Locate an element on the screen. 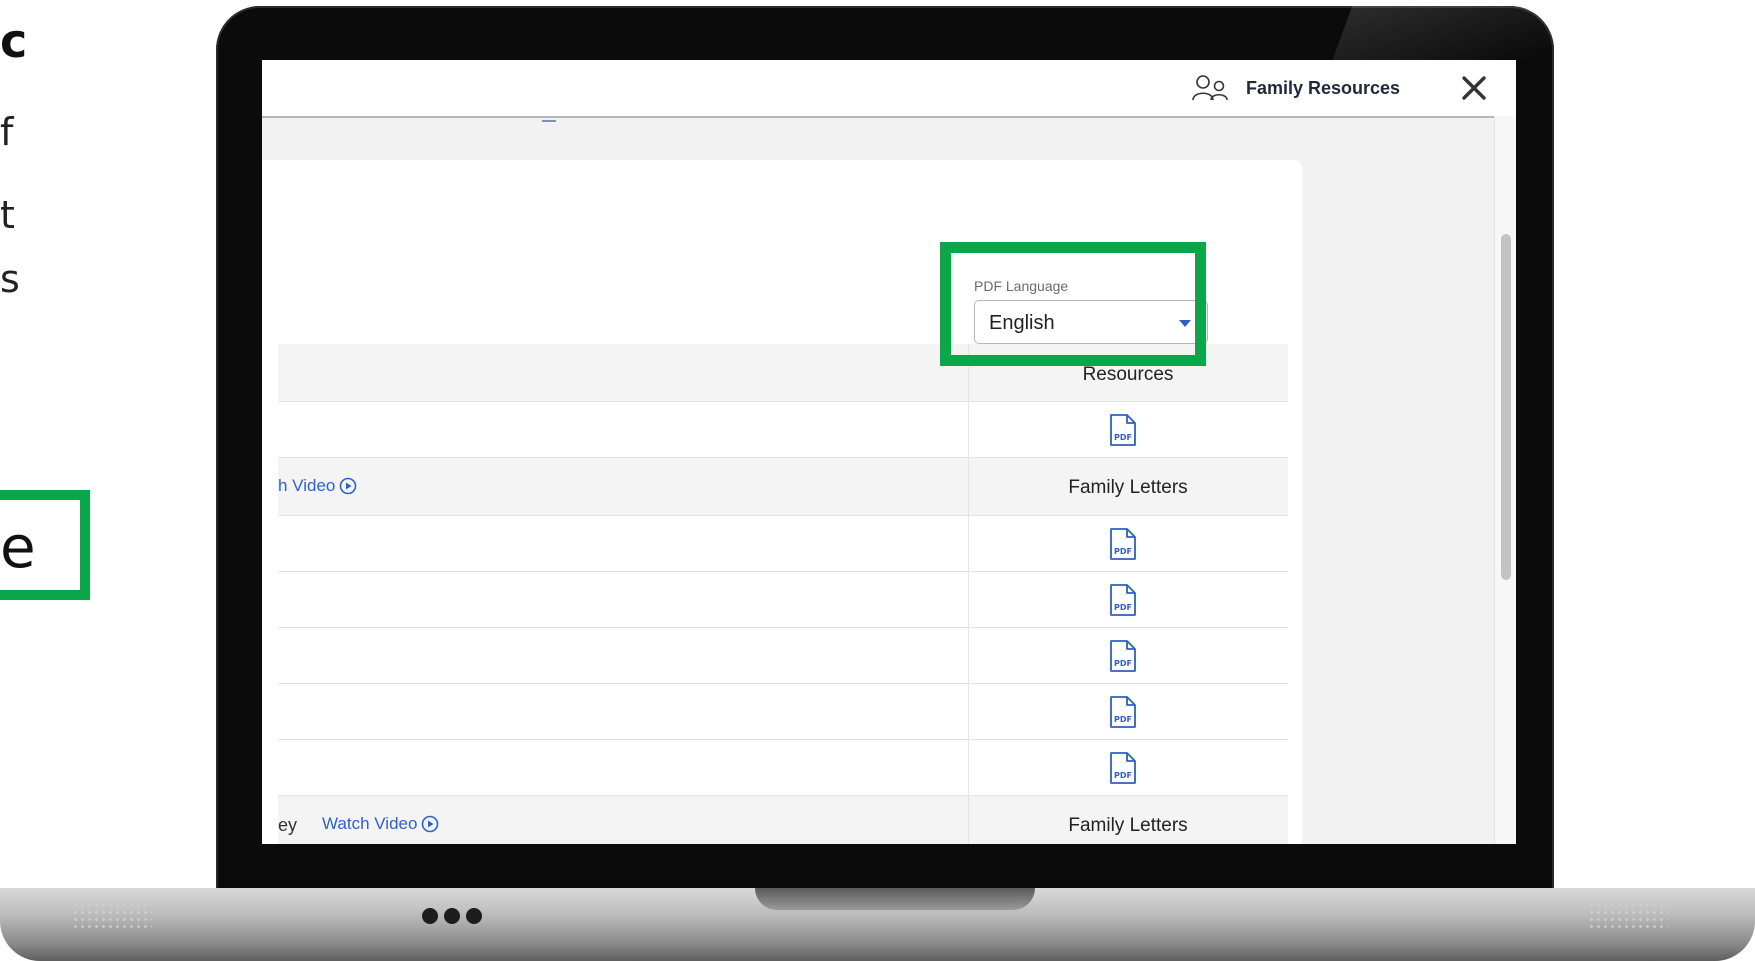 Image resolution: width=1755 pixels, height=961 pixels. slide-text-fragment: c is located at coordinates (14, 41).